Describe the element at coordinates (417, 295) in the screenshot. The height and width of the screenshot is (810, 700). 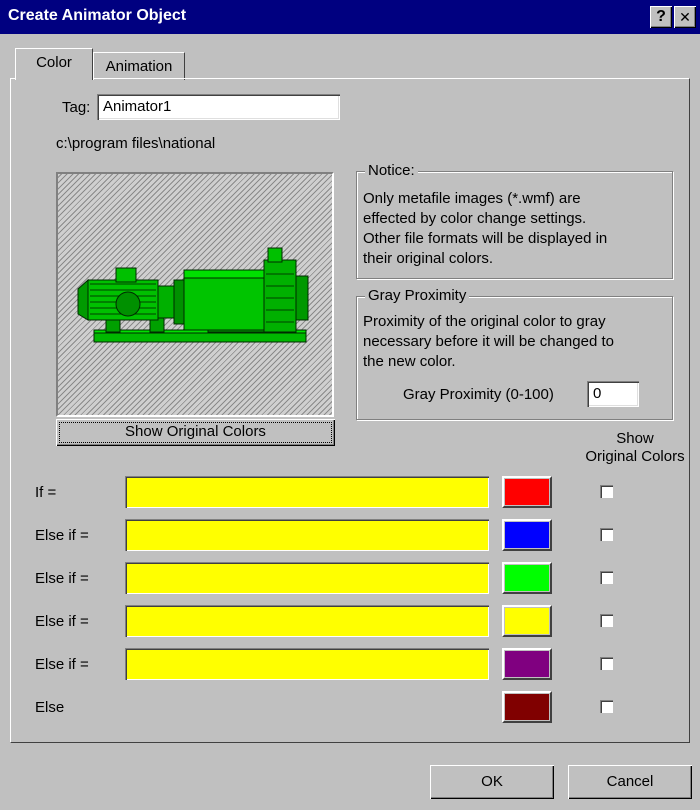
I see `gray-proximity-legend: Gray Proximity` at that location.